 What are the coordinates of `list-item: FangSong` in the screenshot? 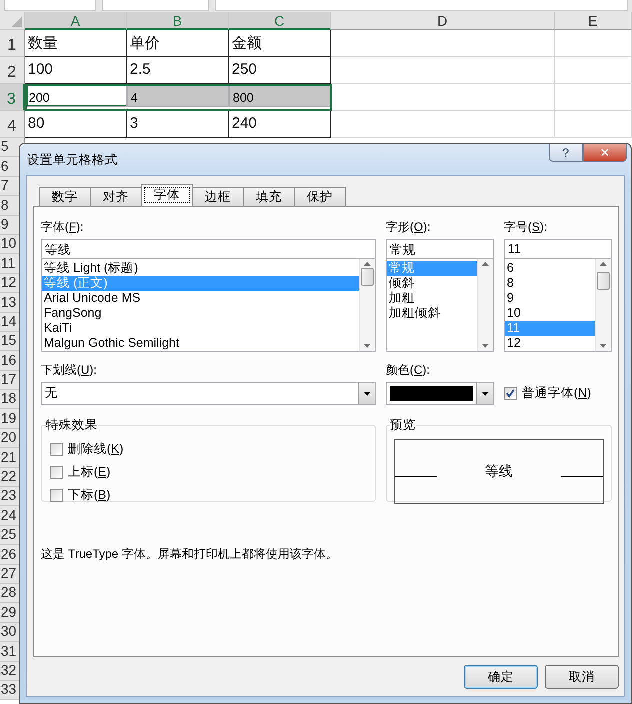 It's located at (200, 313).